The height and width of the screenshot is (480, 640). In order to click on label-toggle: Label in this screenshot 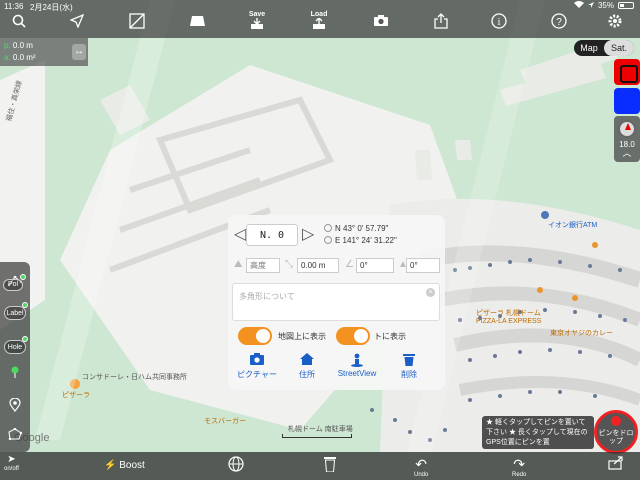, I will do `click(15, 313)`.